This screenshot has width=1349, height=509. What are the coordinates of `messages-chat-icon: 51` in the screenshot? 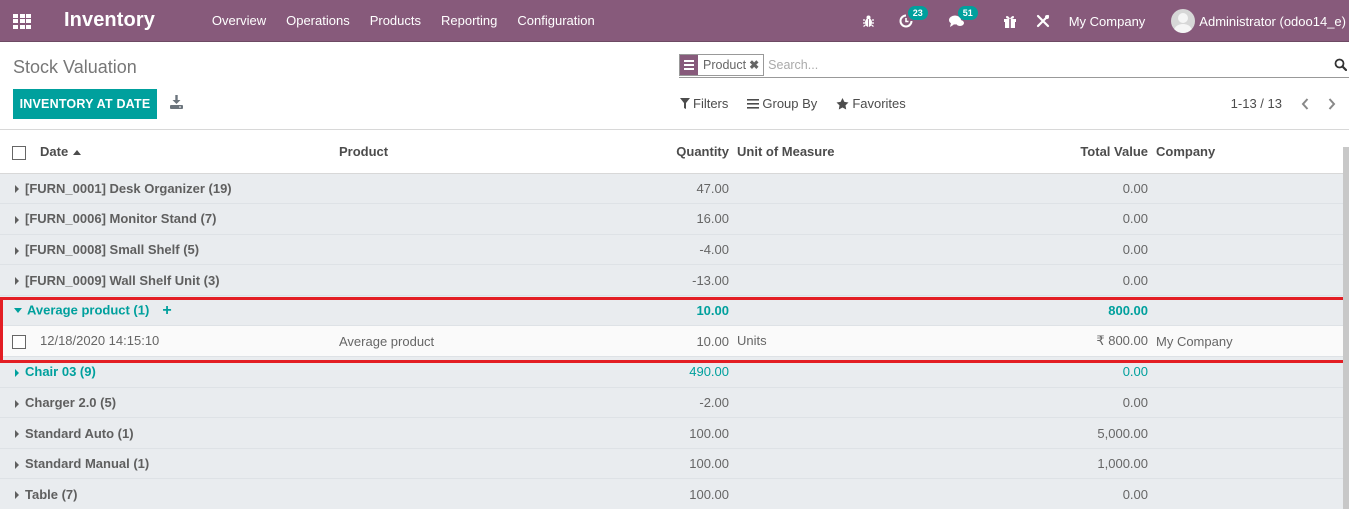 It's located at (963, 17).